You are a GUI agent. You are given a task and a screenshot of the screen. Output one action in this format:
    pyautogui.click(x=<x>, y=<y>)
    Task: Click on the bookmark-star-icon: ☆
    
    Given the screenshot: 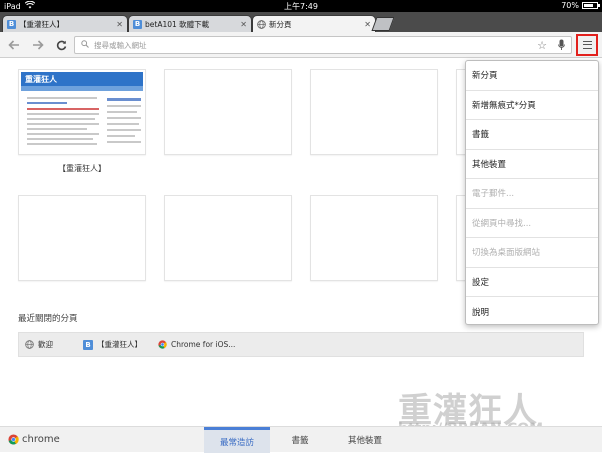 What is the action you would take?
    pyautogui.click(x=542, y=45)
    